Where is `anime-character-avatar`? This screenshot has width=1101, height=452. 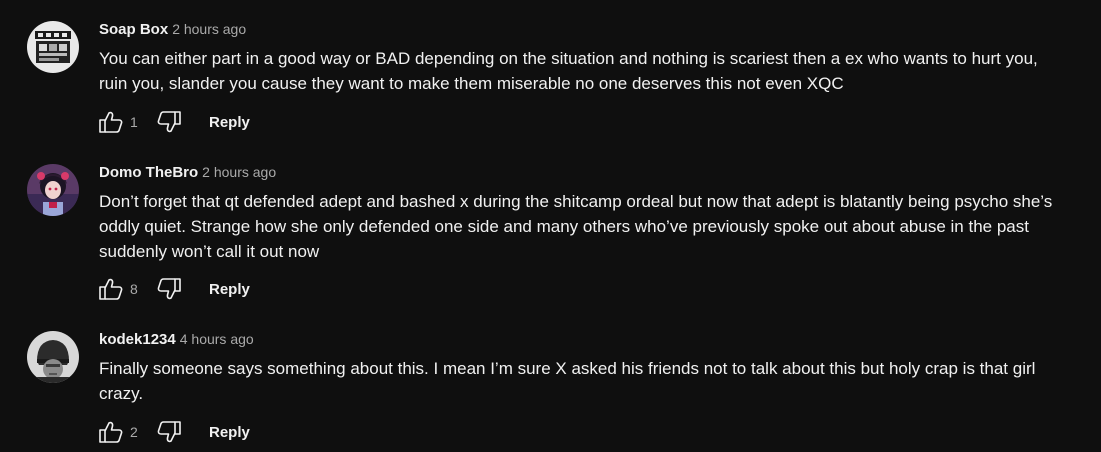
anime-character-avatar is located at coordinates (53, 190).